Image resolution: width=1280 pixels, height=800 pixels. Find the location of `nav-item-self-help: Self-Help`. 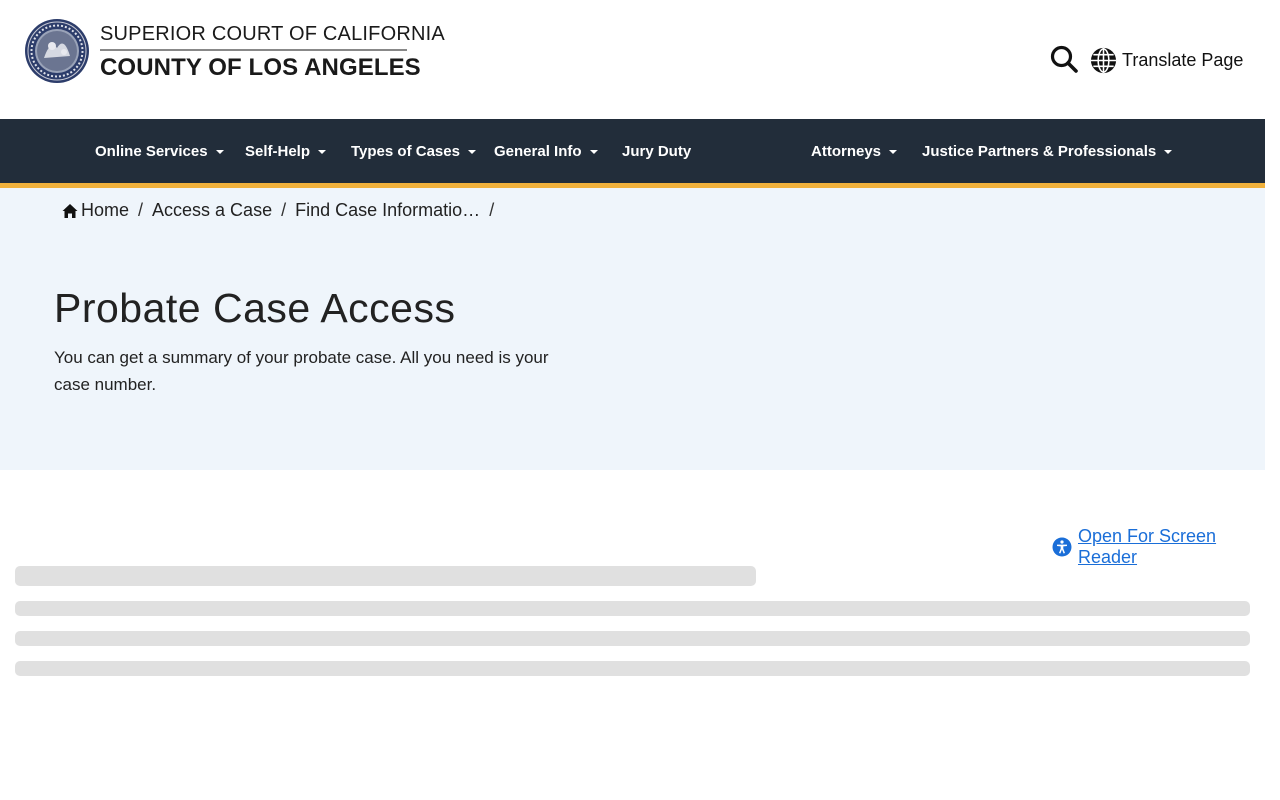

nav-item-self-help: Self-Help is located at coordinates (286, 151).